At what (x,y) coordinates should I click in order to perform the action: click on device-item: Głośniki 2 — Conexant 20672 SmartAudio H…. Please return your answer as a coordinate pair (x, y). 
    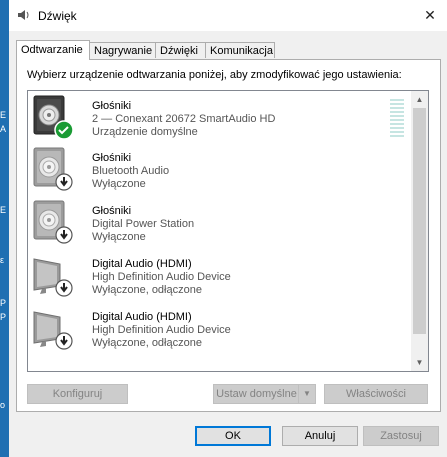
    Looking at the image, I should click on (220, 118).